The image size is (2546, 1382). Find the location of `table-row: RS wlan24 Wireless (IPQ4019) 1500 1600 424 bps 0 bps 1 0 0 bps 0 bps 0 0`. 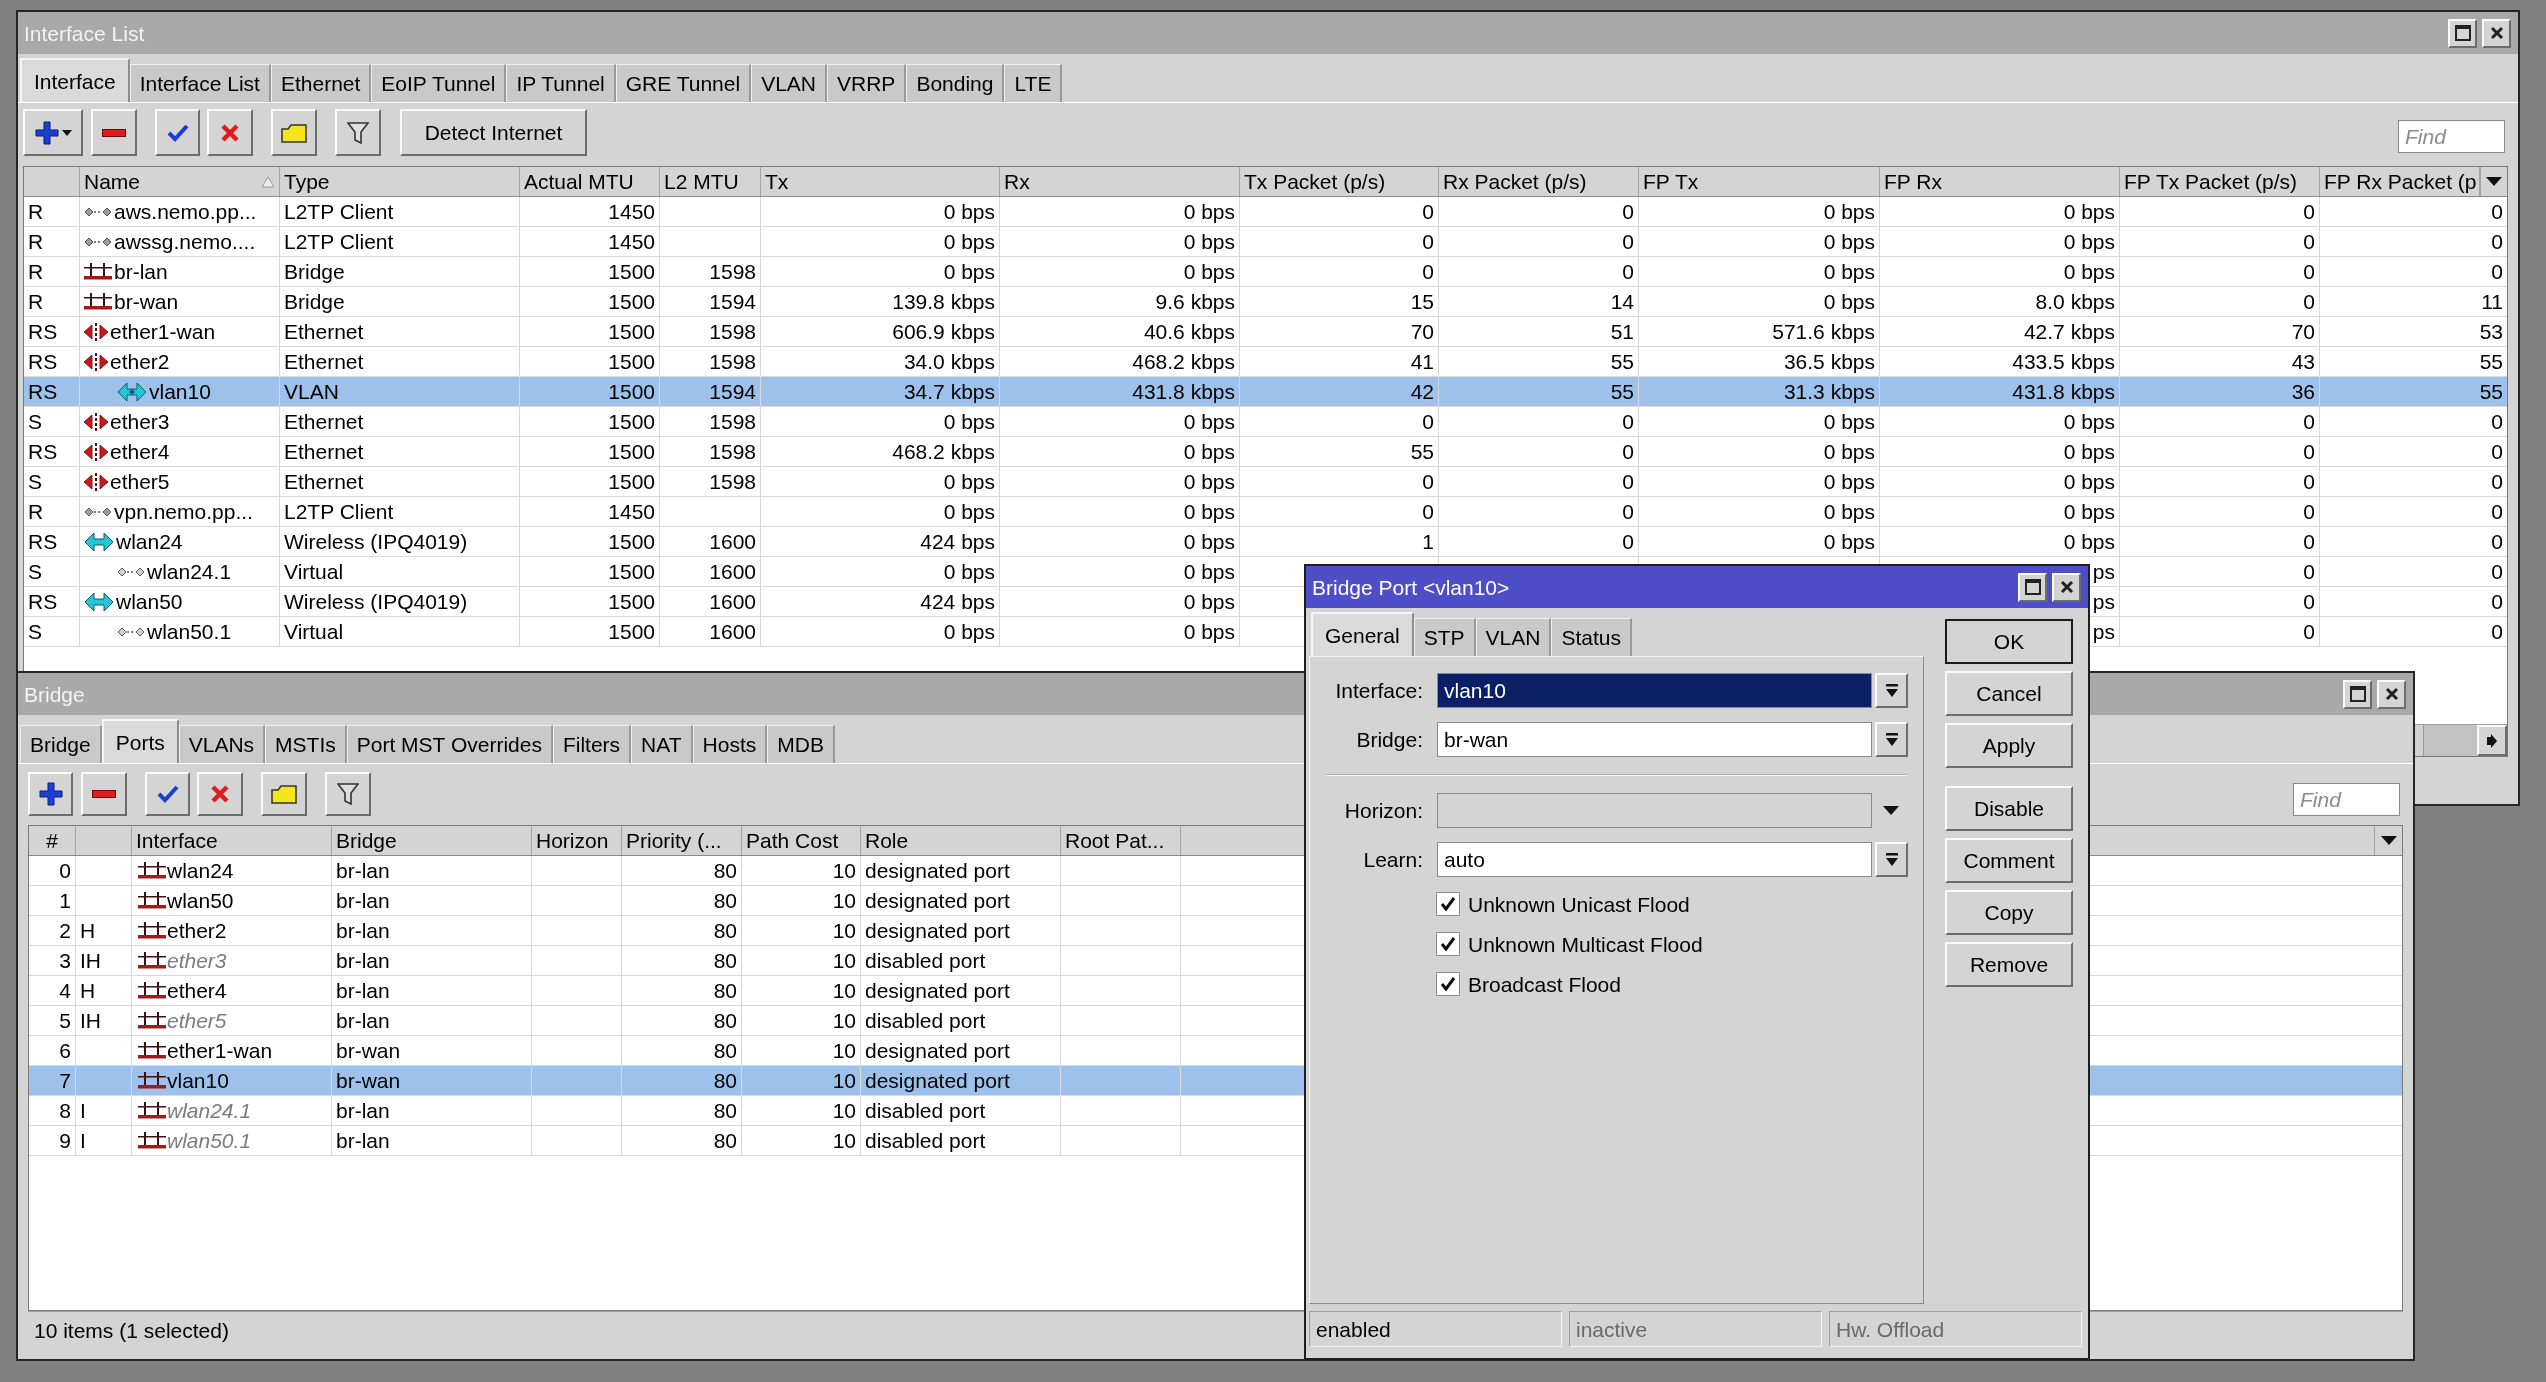

table-row: RS wlan24 Wireless (IPQ4019) 1500 1600 424 bps 0 bps 1 0 0 bps 0 bps 0 0 is located at coordinates (1265, 542).